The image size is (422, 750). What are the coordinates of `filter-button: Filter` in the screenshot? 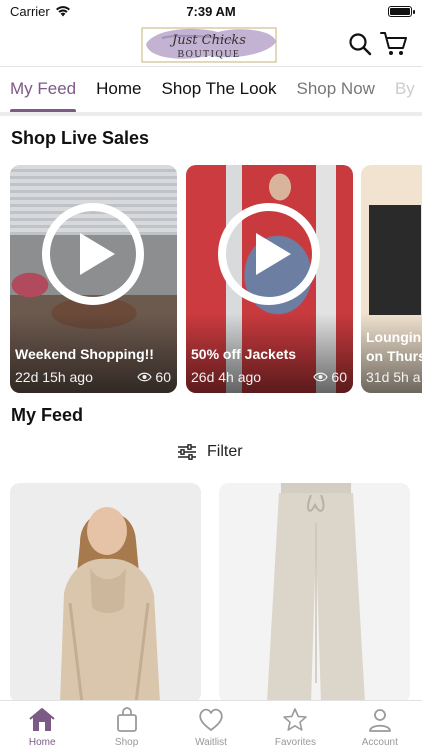 It's located at (210, 452).